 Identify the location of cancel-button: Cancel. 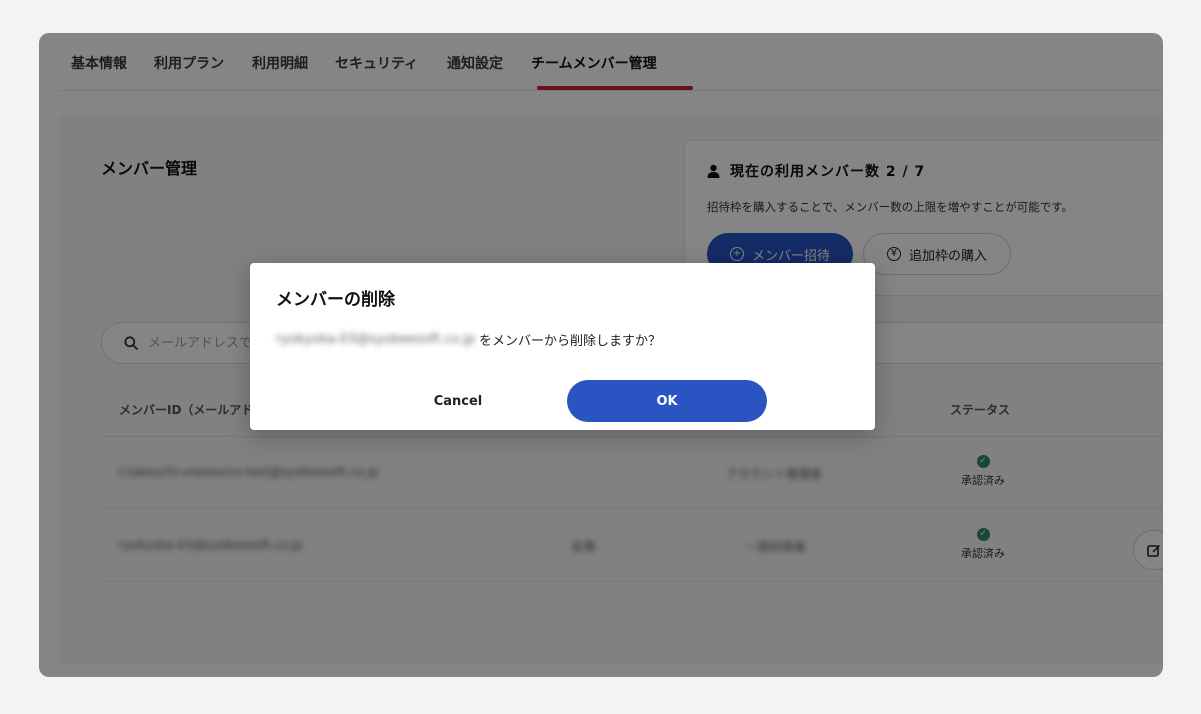
(458, 401).